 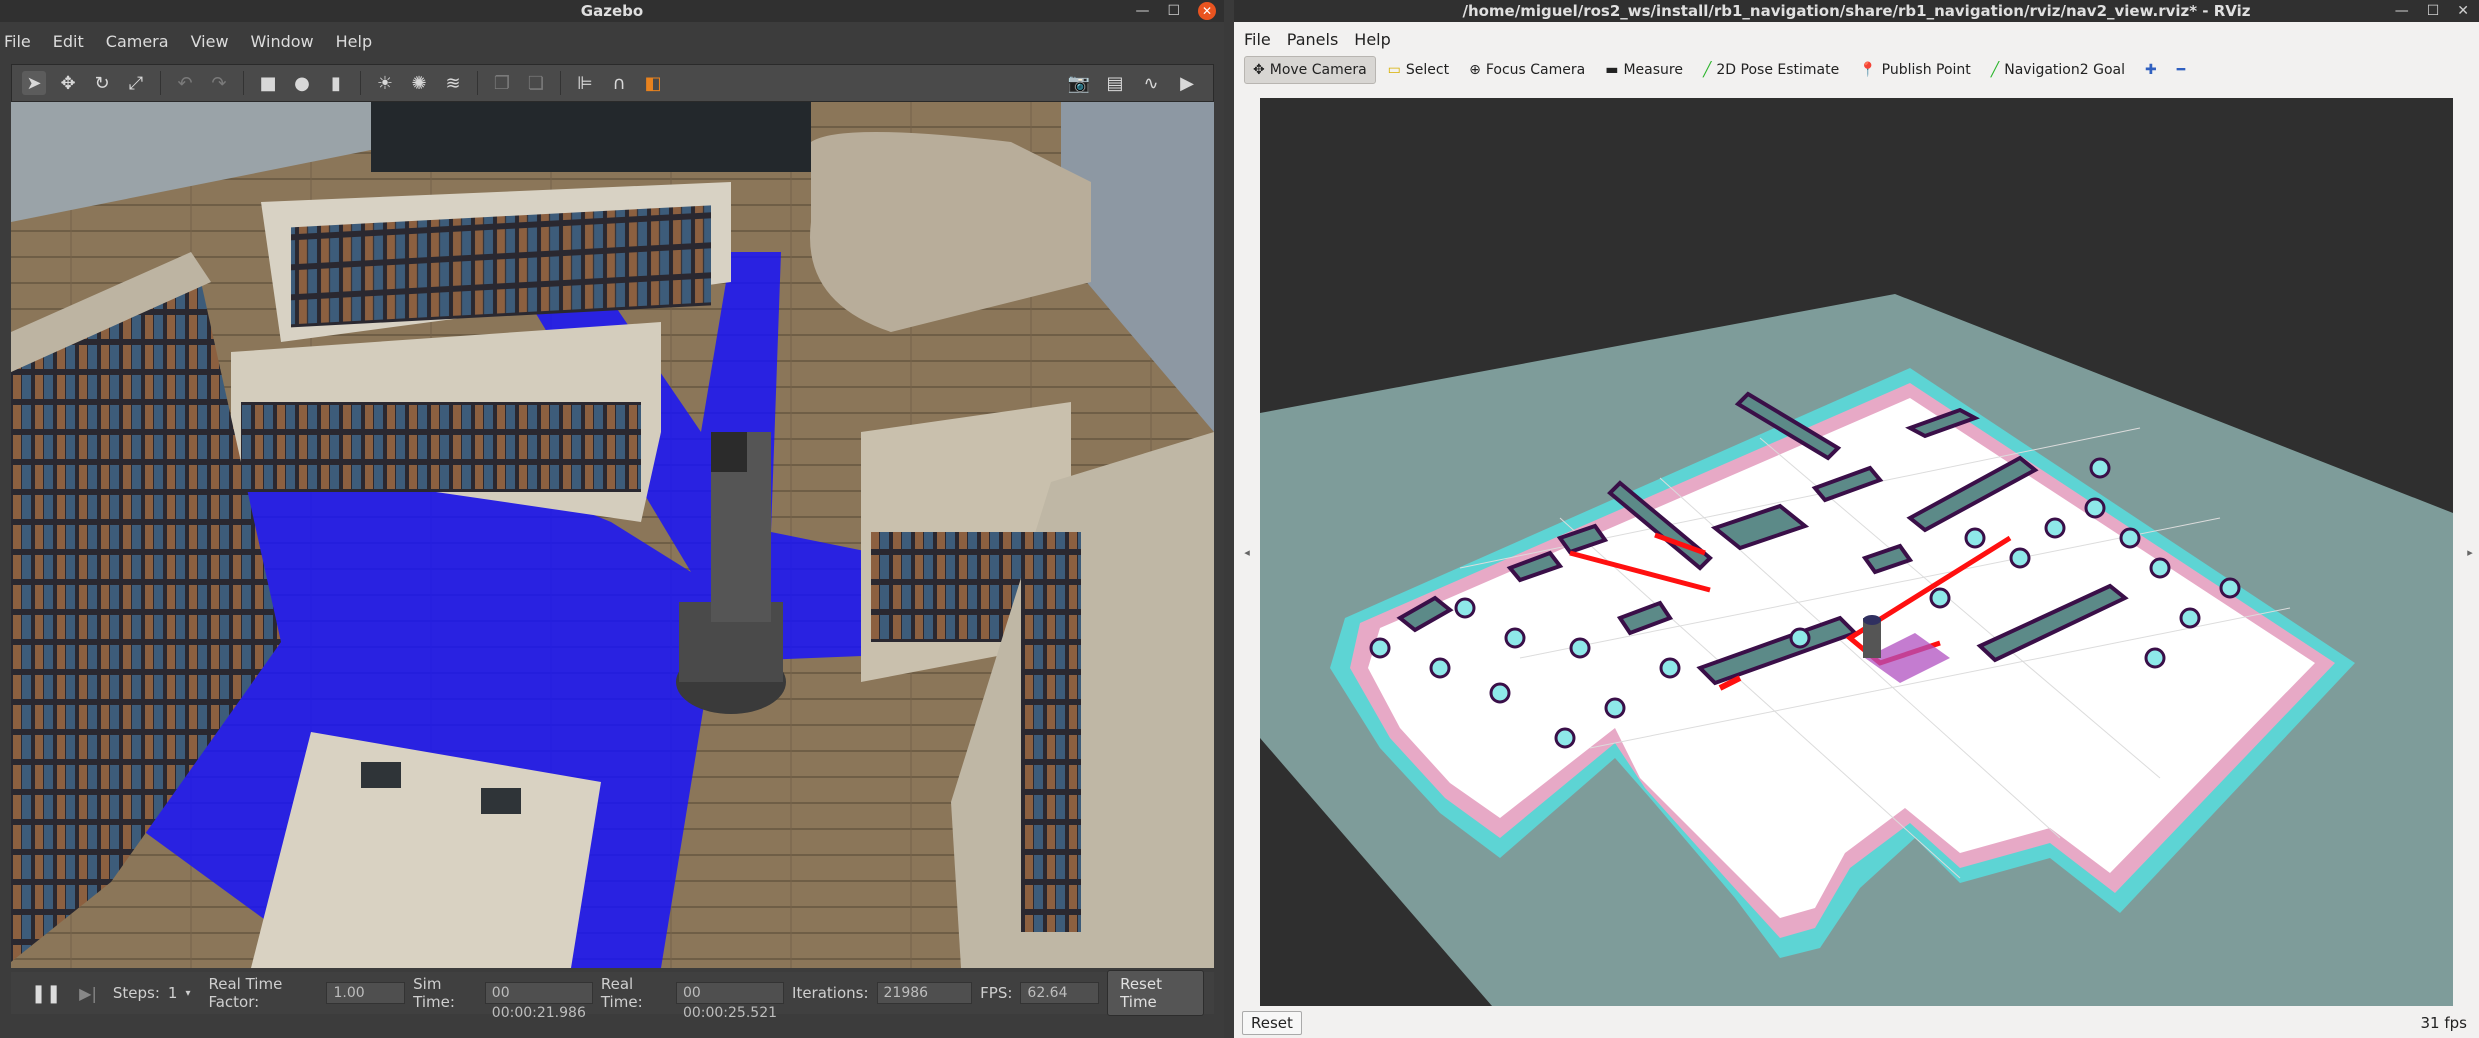 I want to click on steps-value: 1, so click(x=173, y=993).